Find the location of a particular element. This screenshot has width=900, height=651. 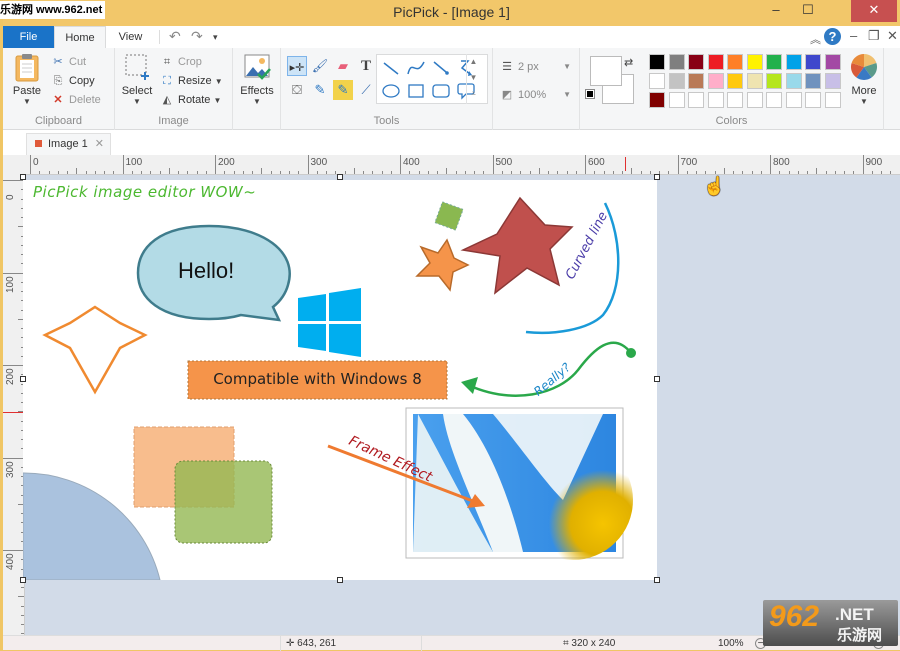

brush-tool: 🖌 is located at coordinates (320, 66).